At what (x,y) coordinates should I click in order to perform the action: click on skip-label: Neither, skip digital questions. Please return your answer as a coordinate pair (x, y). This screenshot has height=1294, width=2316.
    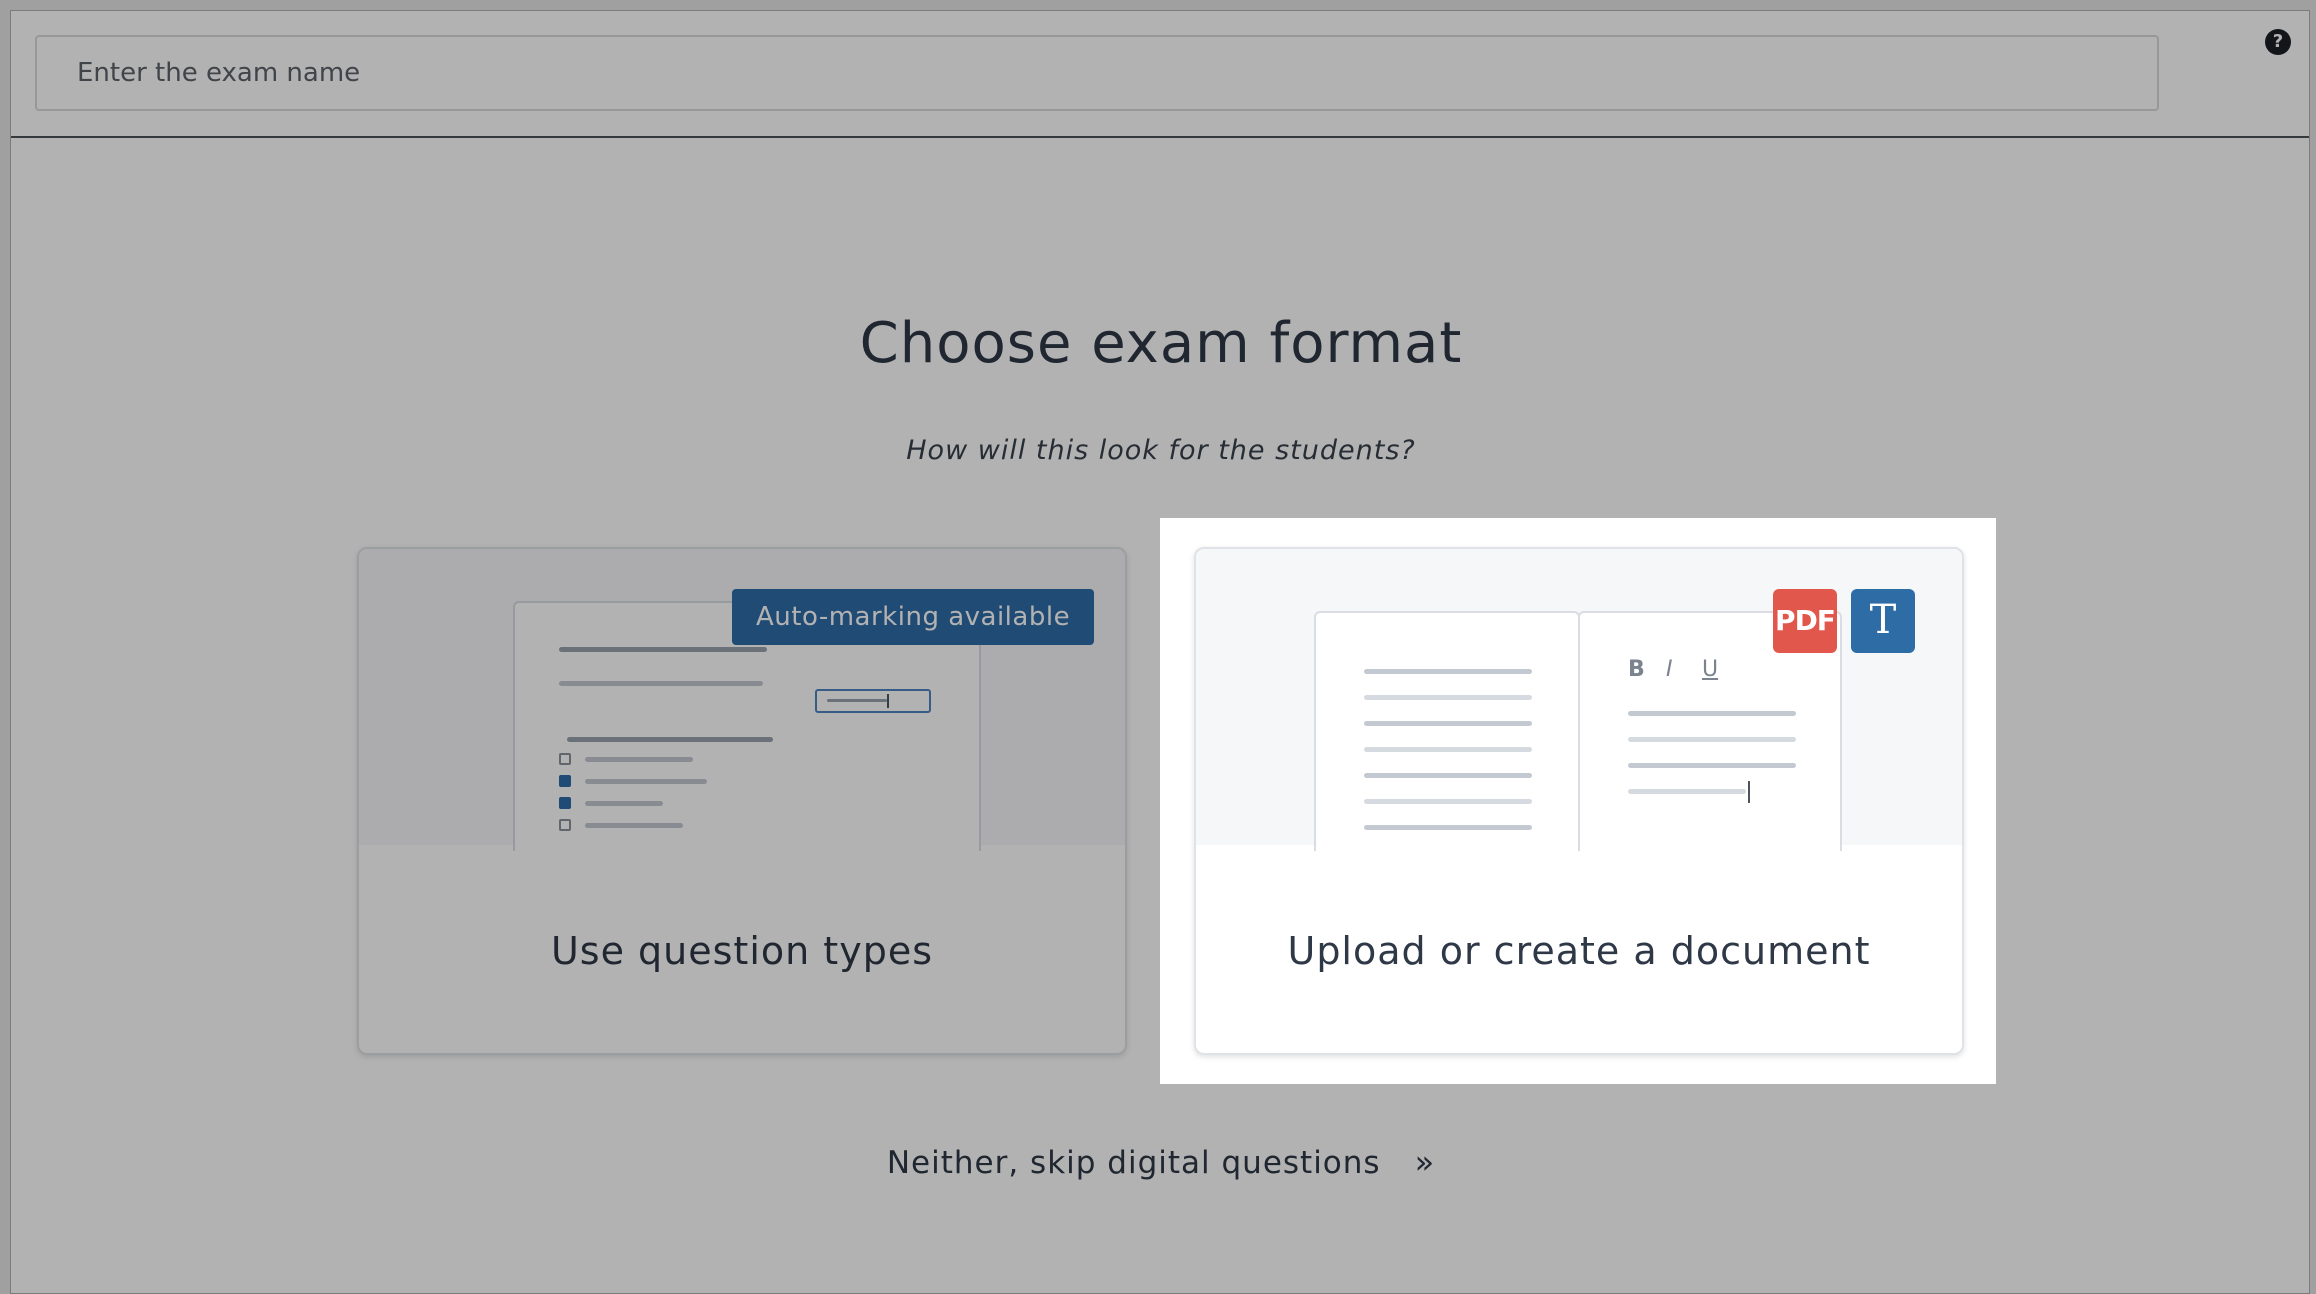
    Looking at the image, I should click on (1133, 1163).